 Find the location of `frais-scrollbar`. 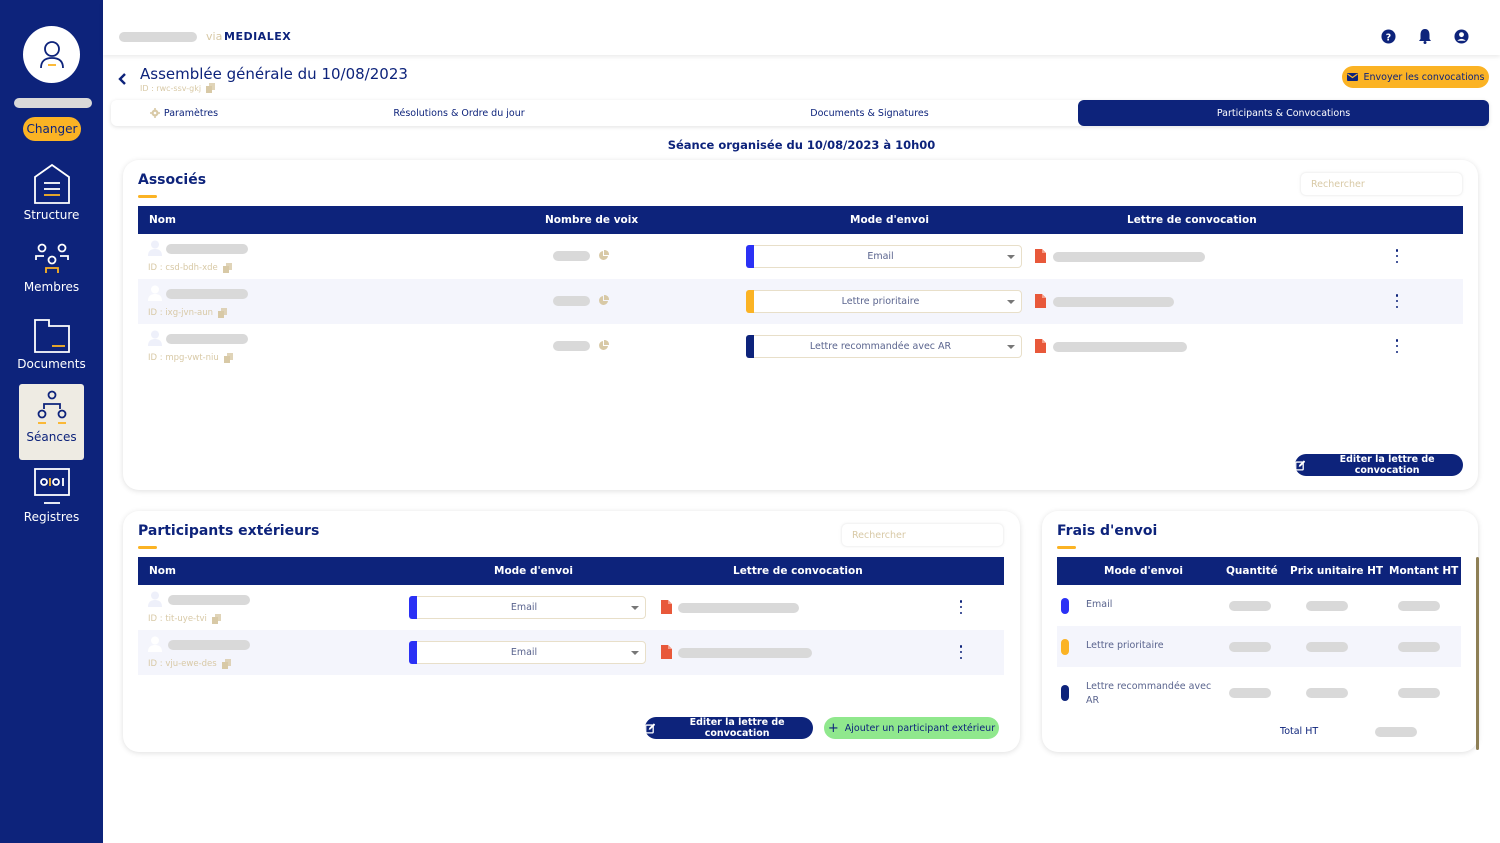

frais-scrollbar is located at coordinates (1477, 653).